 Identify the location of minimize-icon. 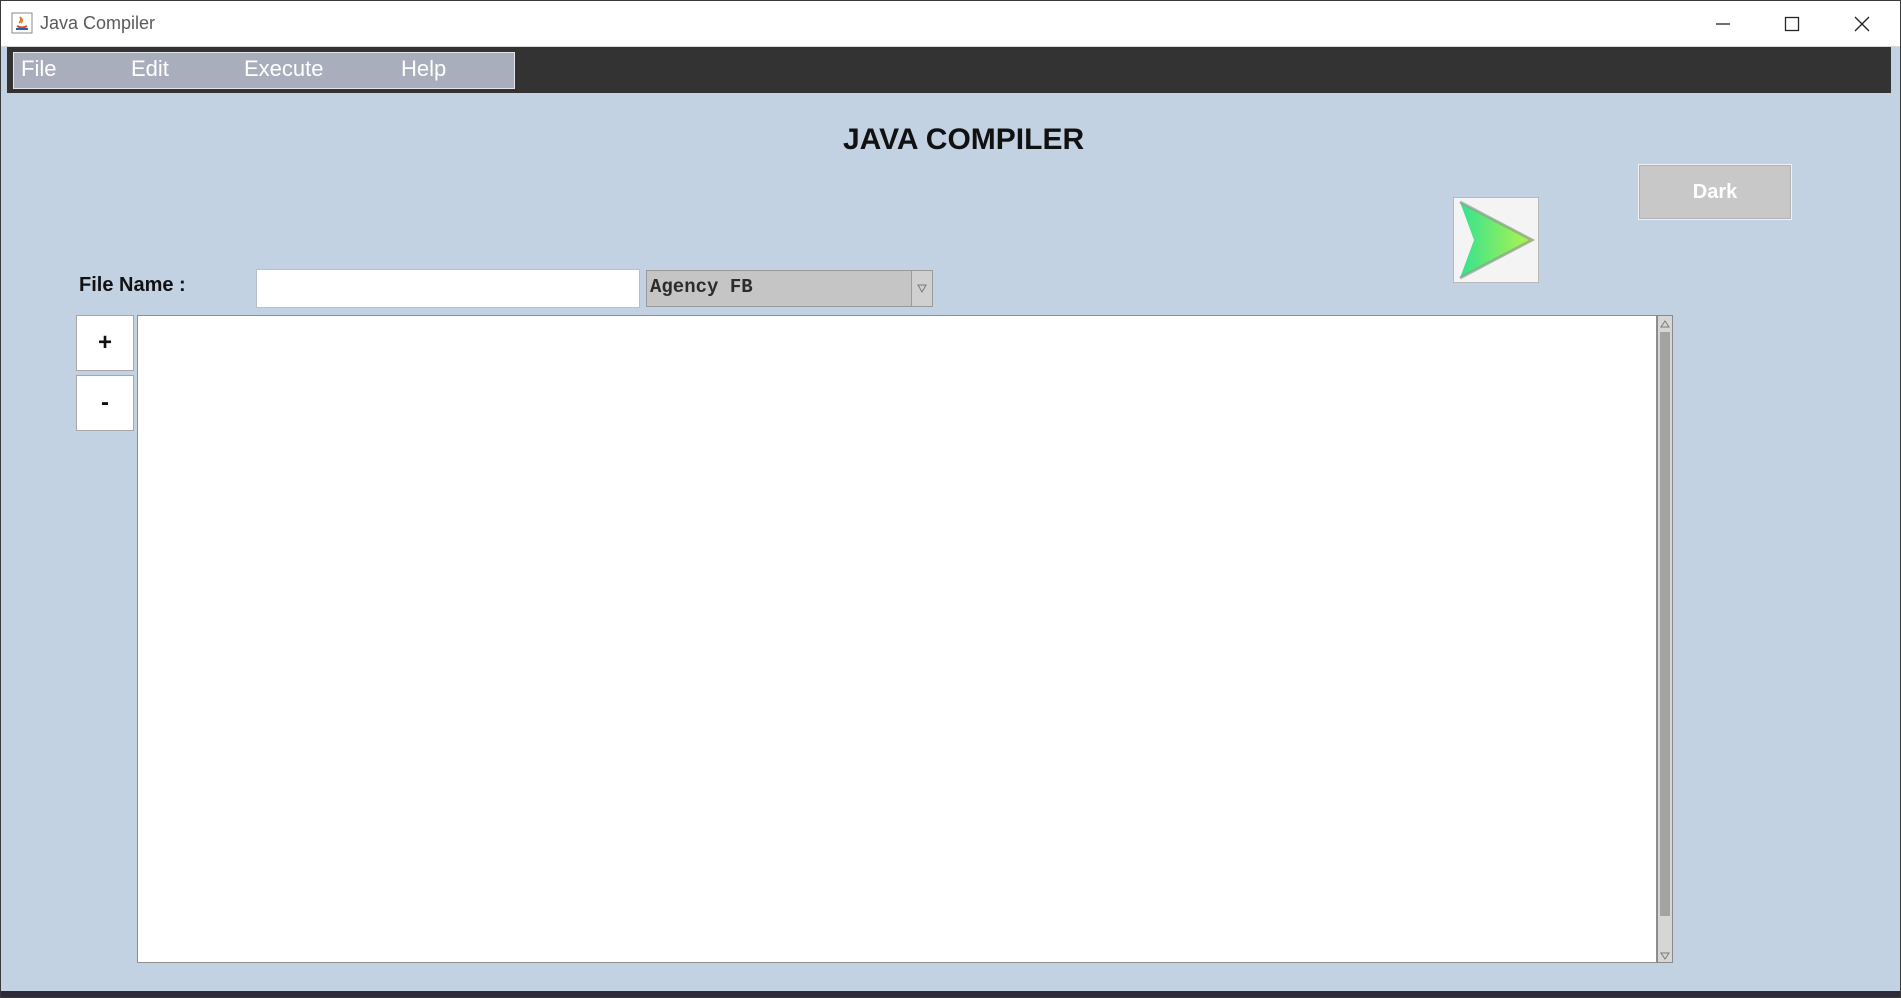
(1723, 24).